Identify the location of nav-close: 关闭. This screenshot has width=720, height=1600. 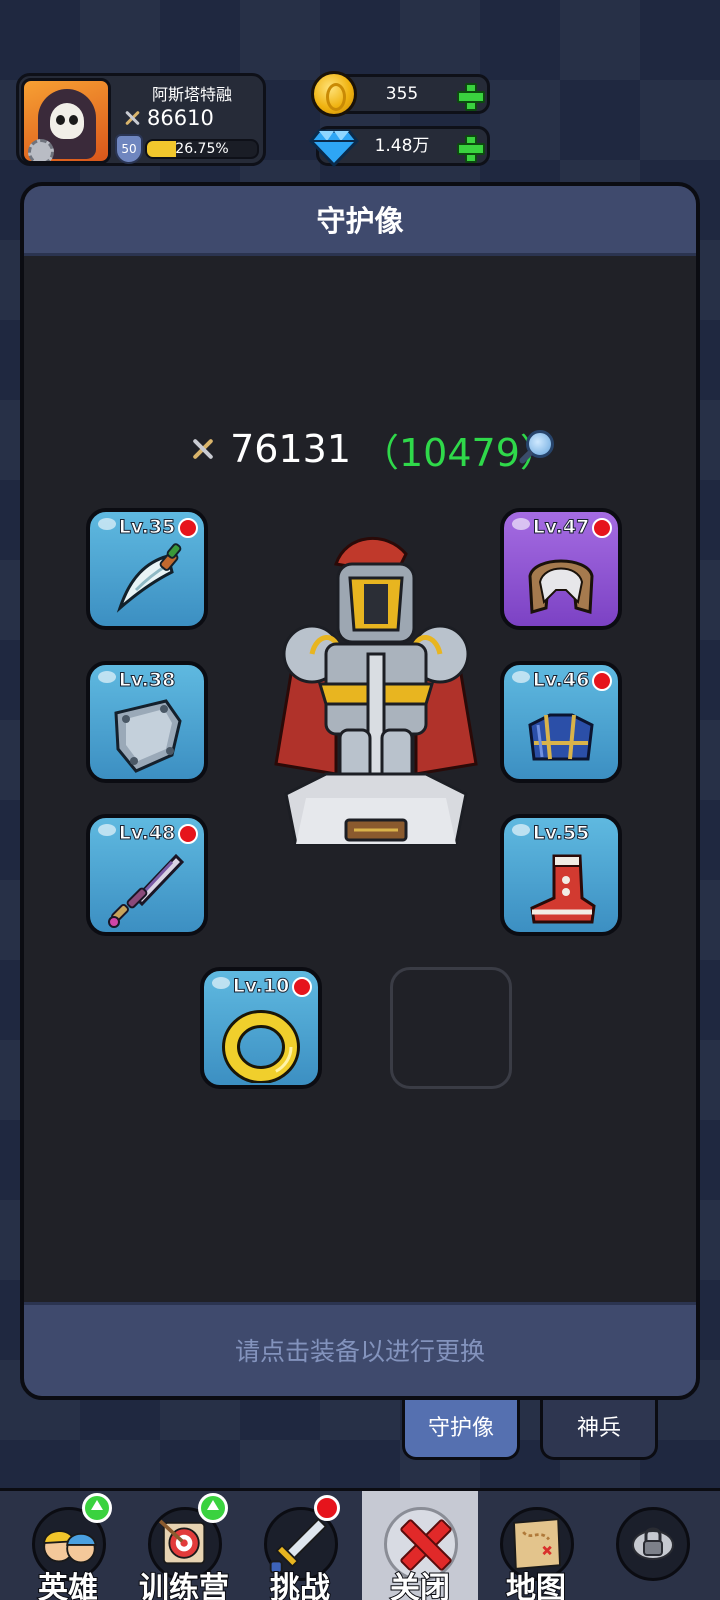
(420, 1545).